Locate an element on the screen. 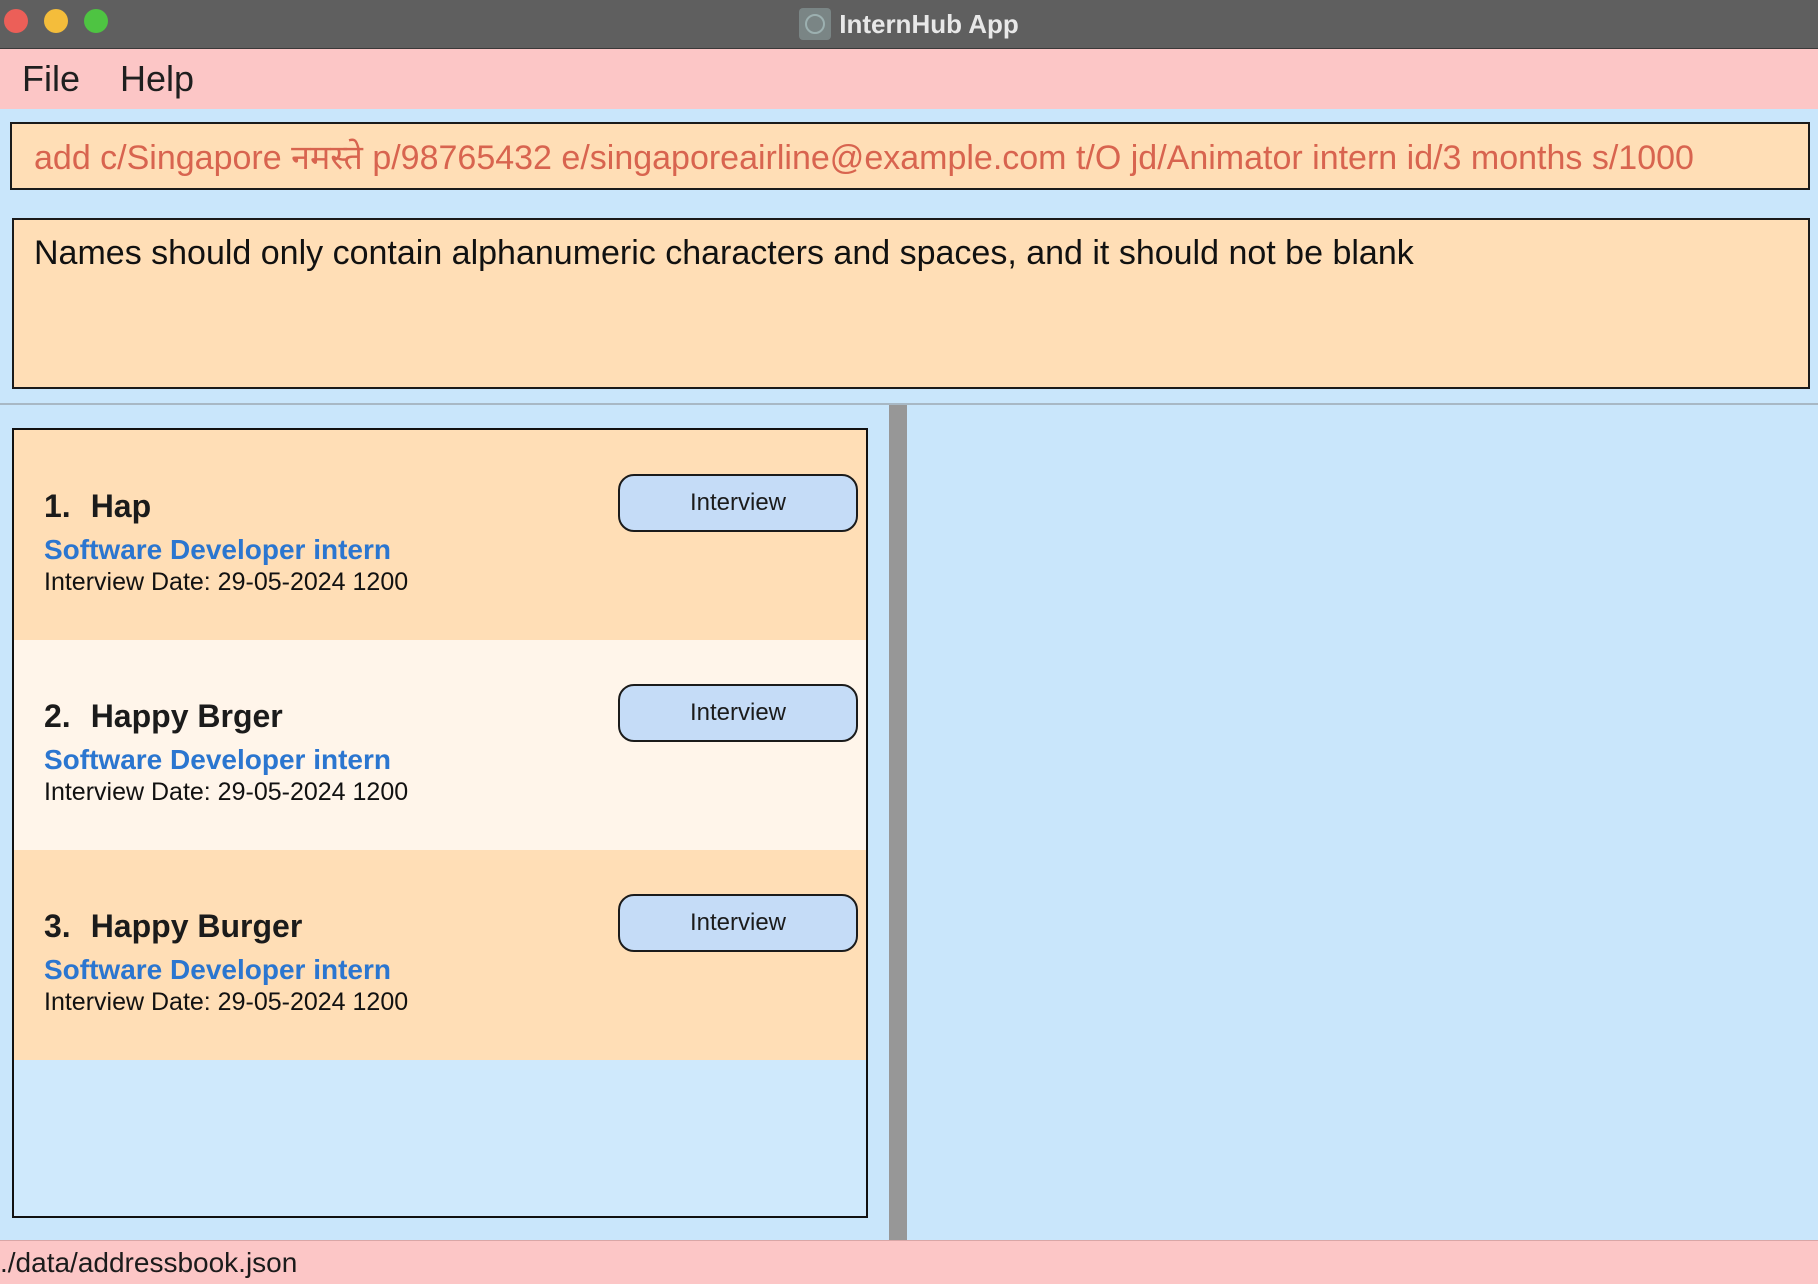  card-title: 2. Happy Brger is located at coordinates (163, 716).